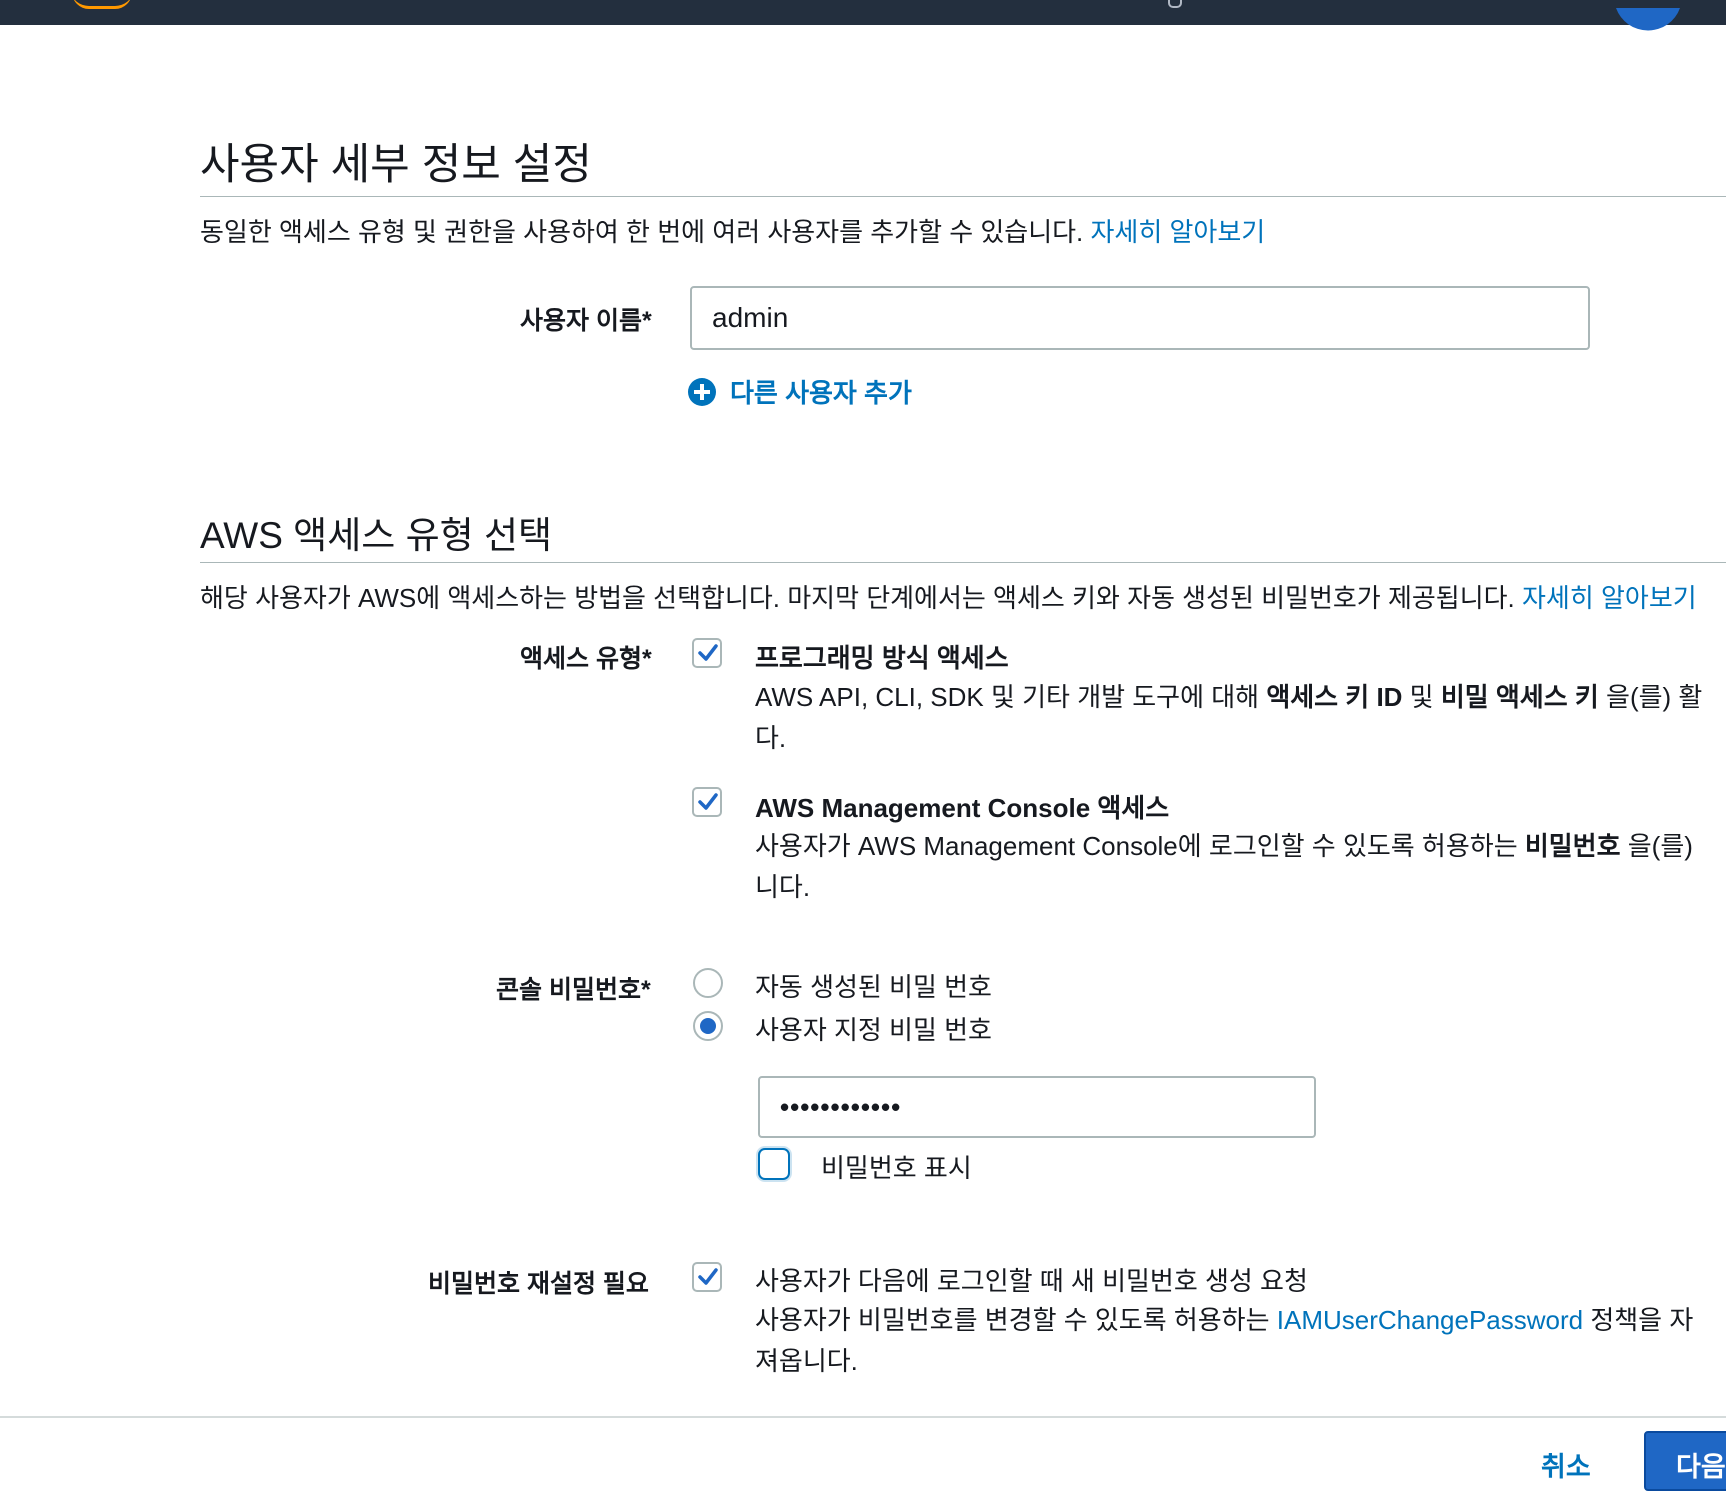 This screenshot has height=1492, width=1726. Describe the element at coordinates (1685, 1461) in the screenshot. I see `next-button: 다음: 권한` at that location.